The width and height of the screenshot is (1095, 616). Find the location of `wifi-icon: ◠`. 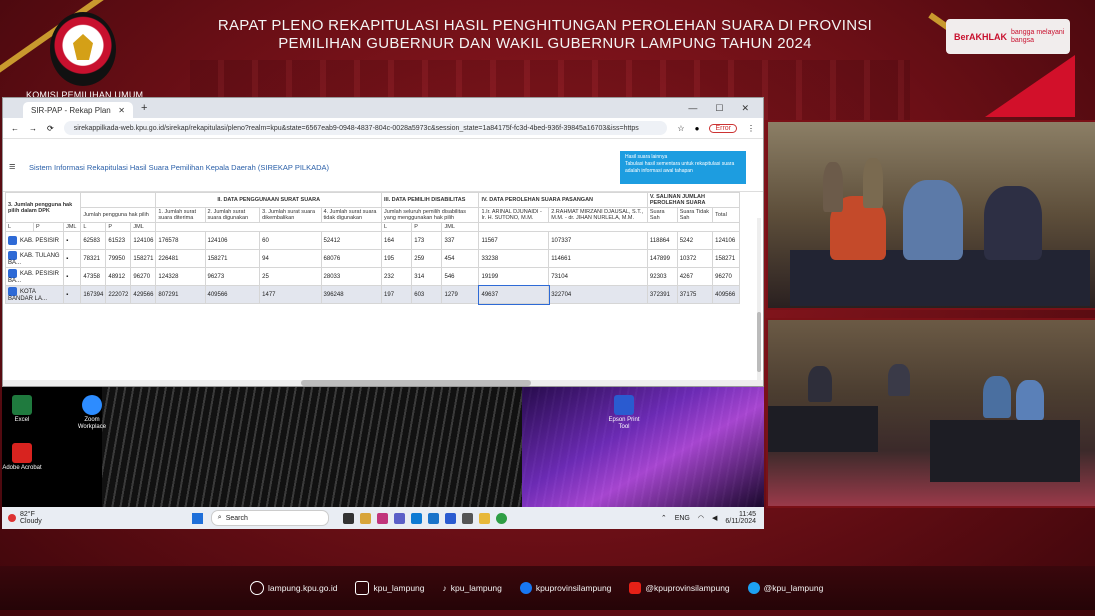

wifi-icon: ◠ is located at coordinates (701, 518).